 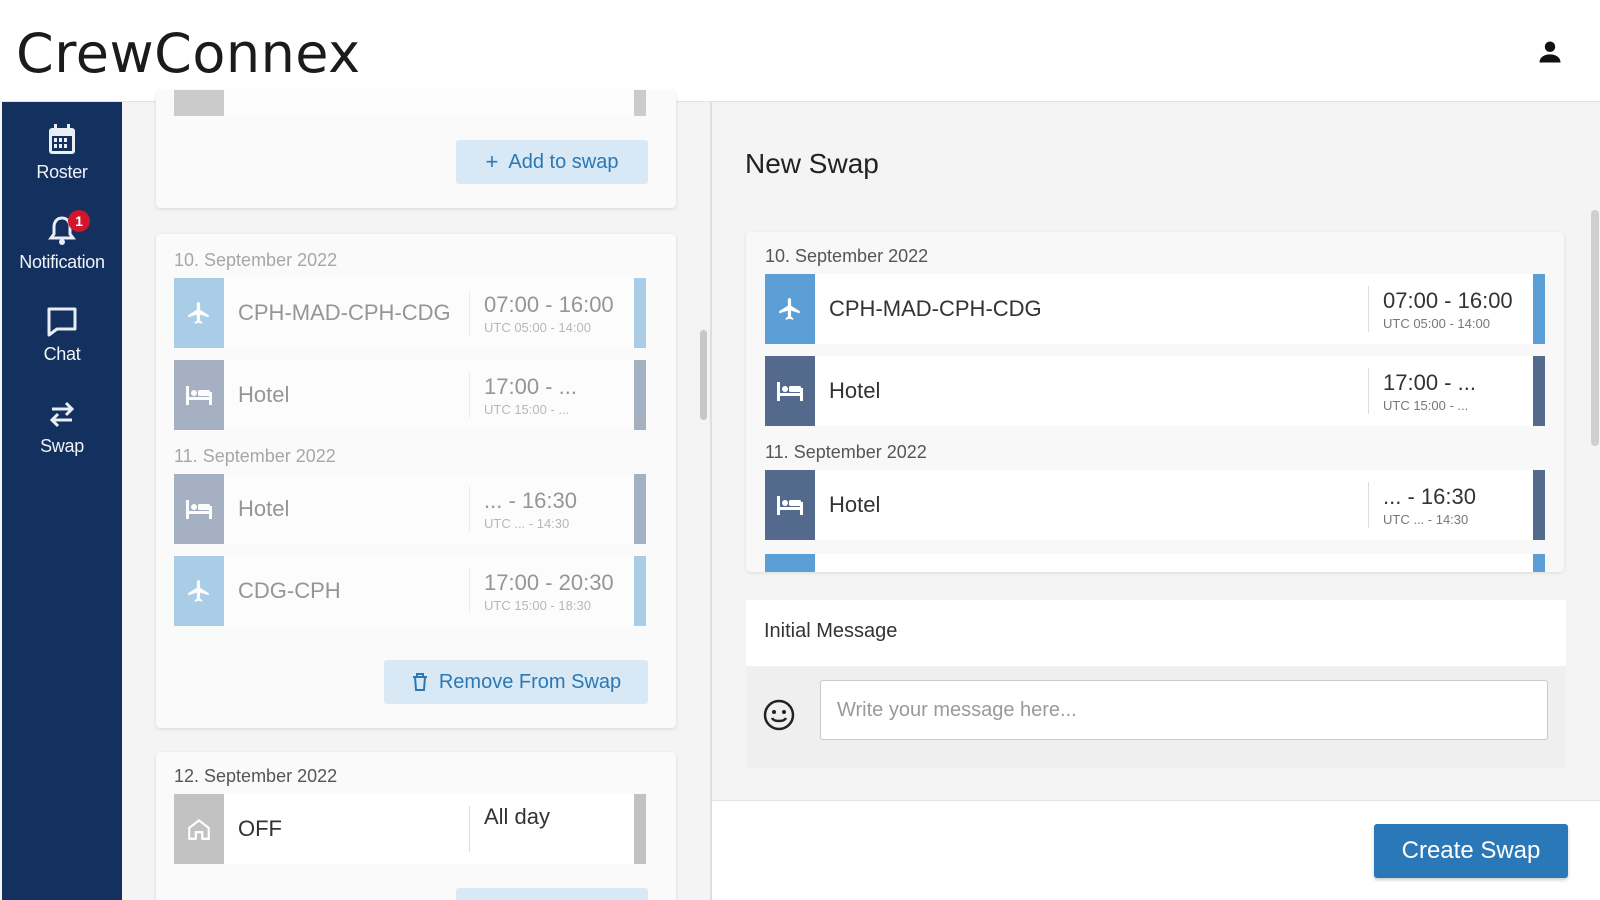 I want to click on app-title: CrewConnex, so click(x=188, y=53).